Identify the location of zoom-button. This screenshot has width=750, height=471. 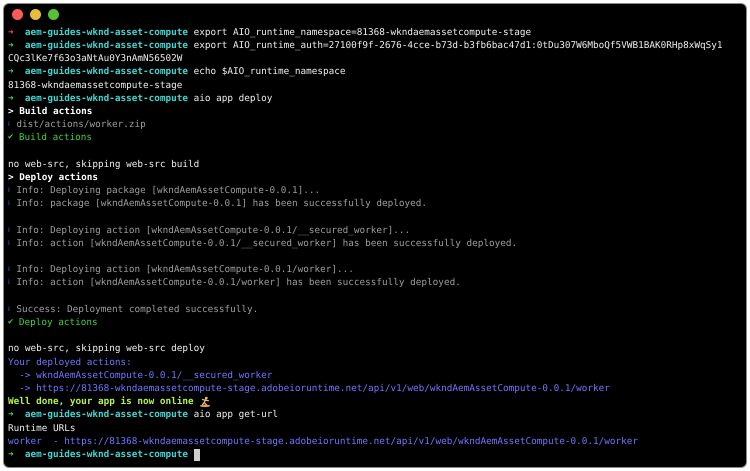
(53, 14).